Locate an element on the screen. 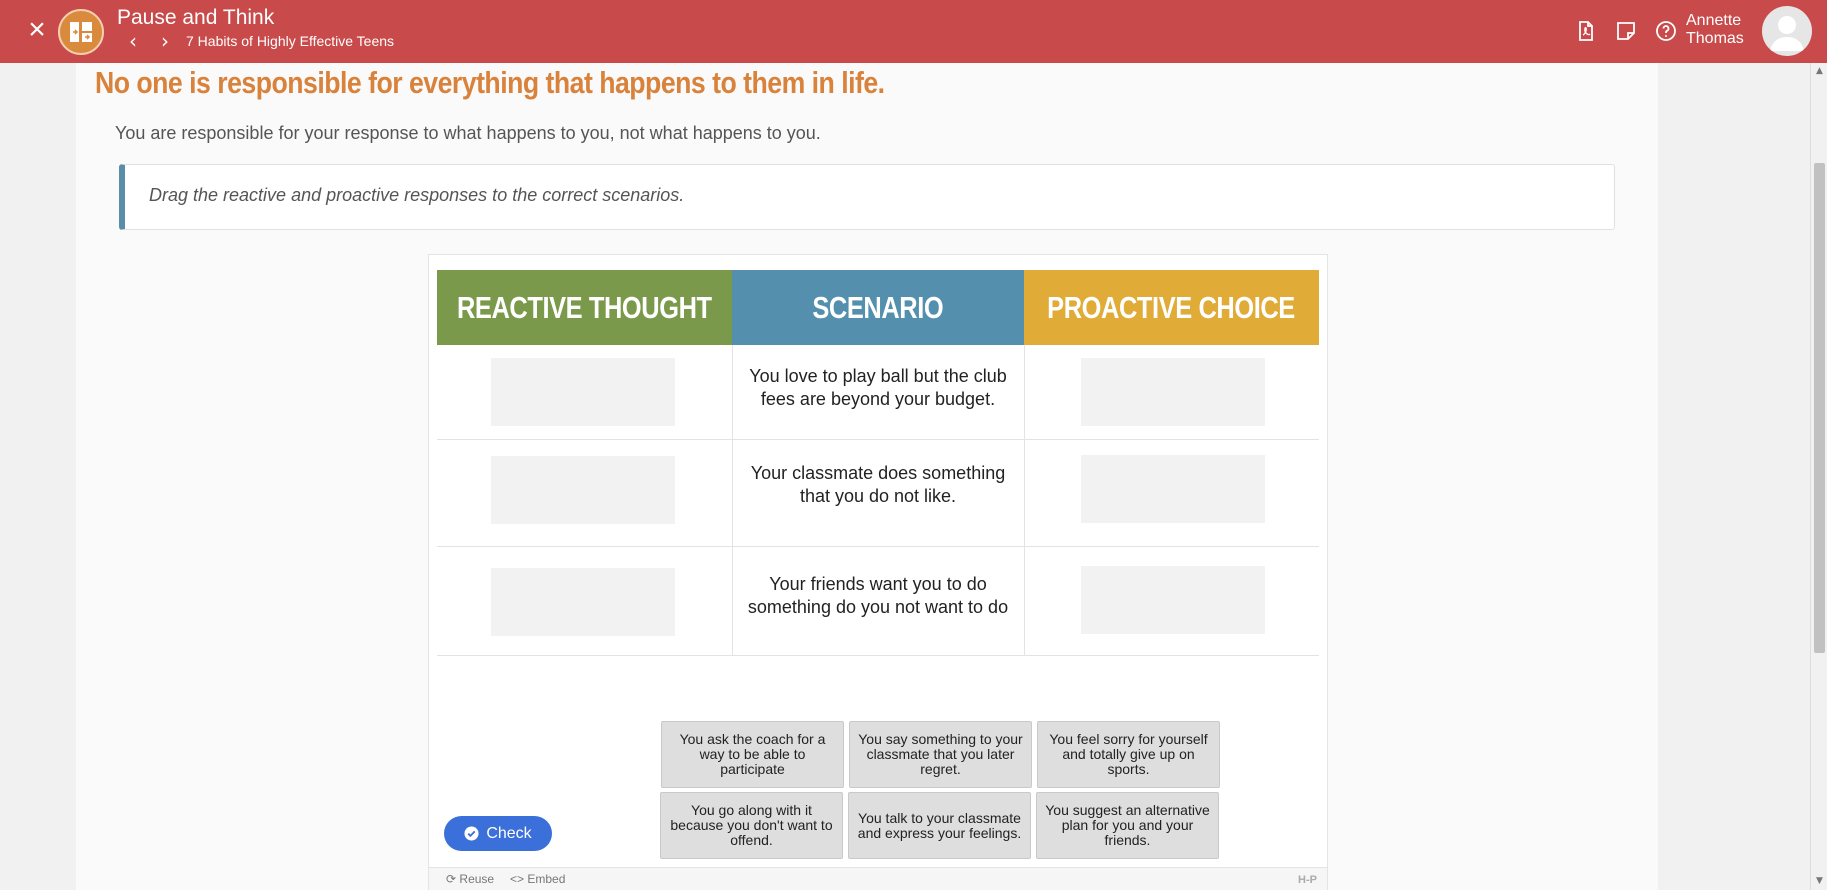 The height and width of the screenshot is (890, 1827). reactive-thought-header: REACTIVE THOUGHT is located at coordinates (584, 307).